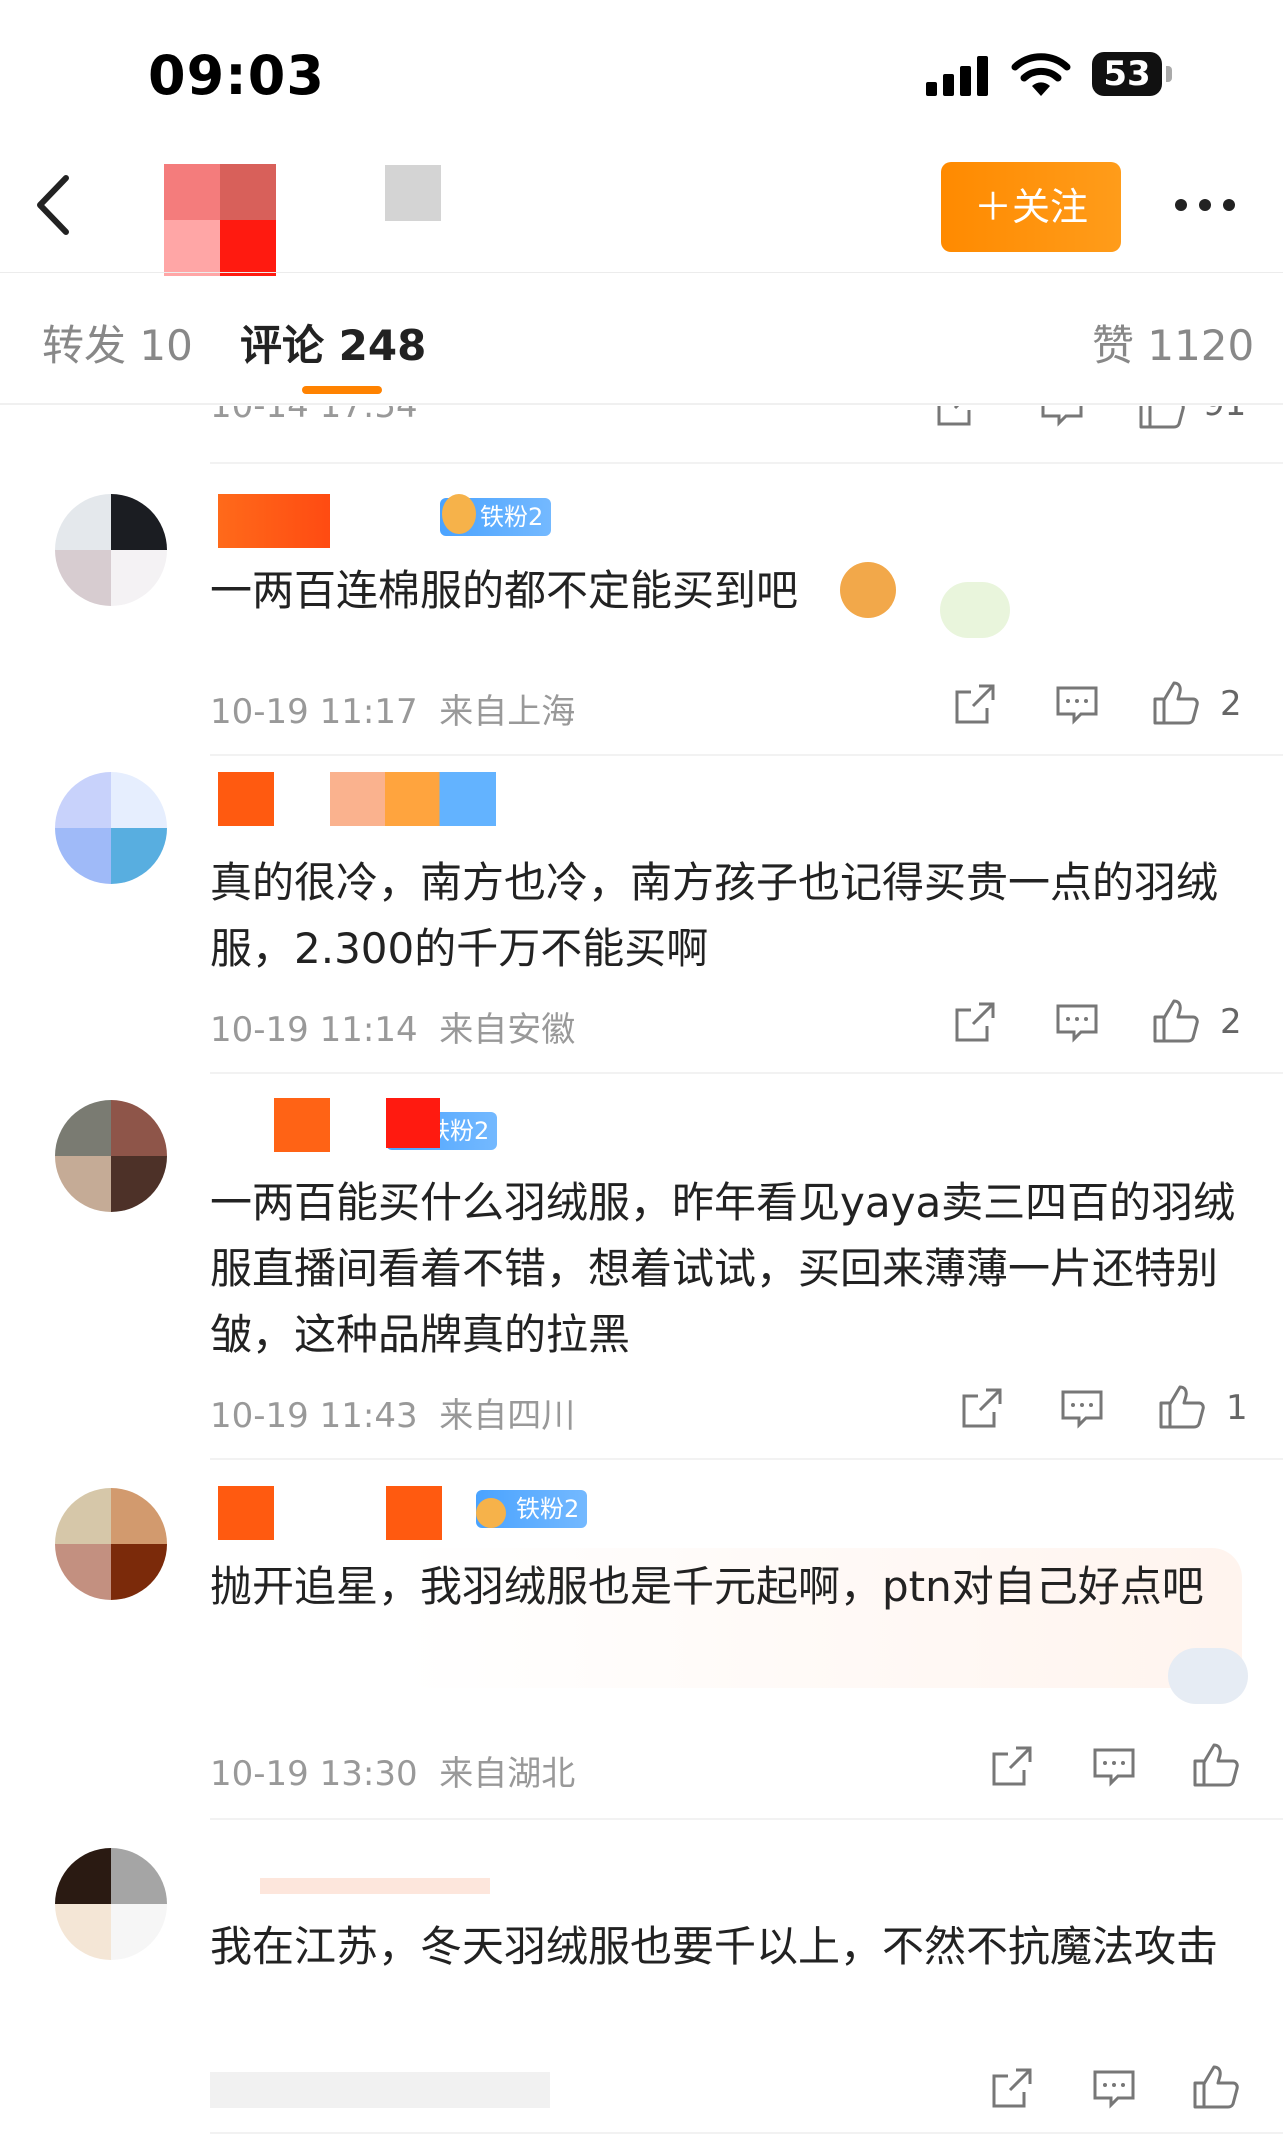 This screenshot has height=2140, width=1283. What do you see at coordinates (958, 76) in the screenshot?
I see `cellular-signal-icon` at bounding box center [958, 76].